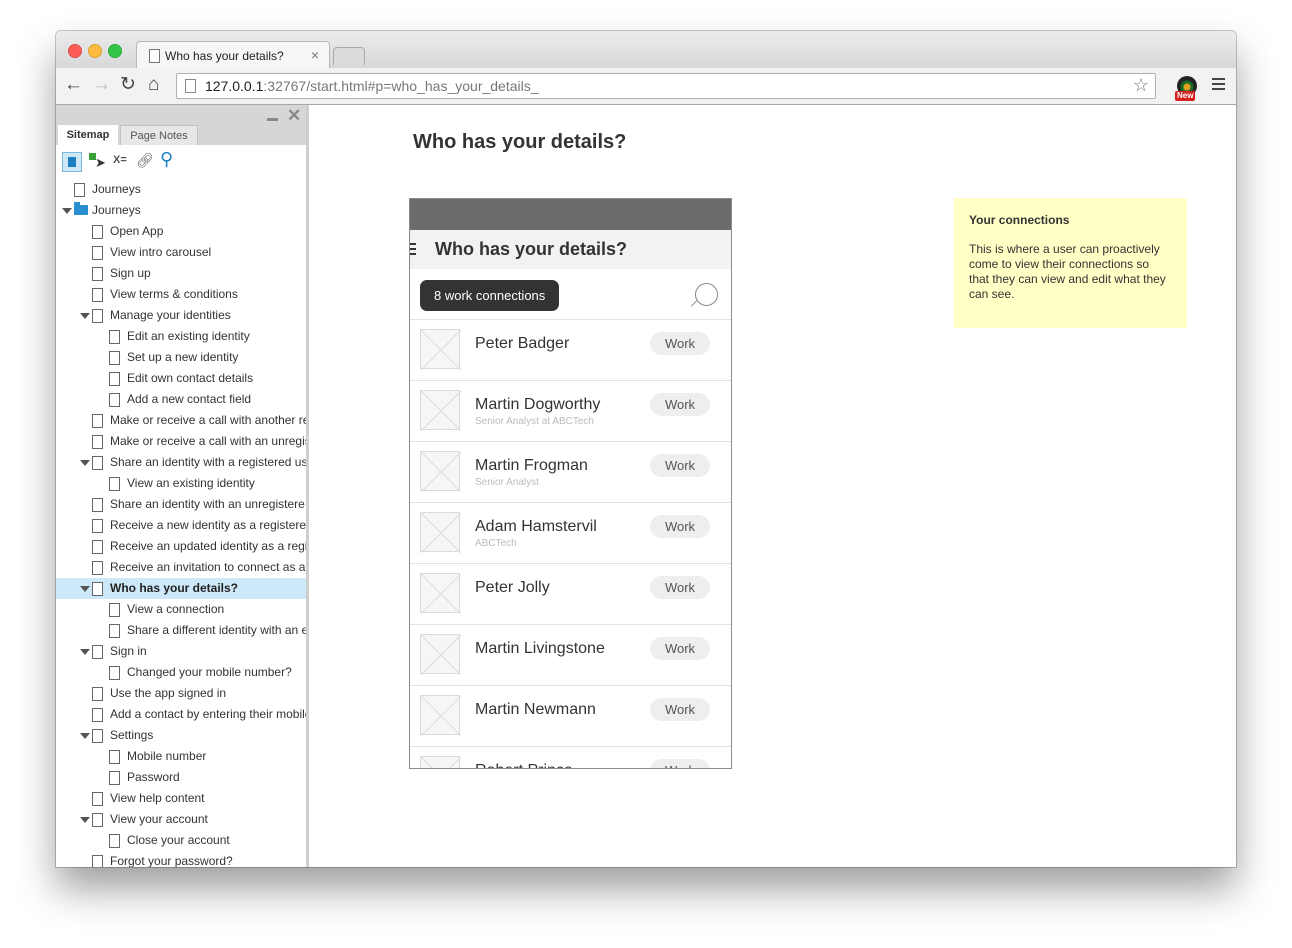 Image resolution: width=1292 pixels, height=948 pixels. What do you see at coordinates (315, 55) in the screenshot?
I see `tab-close-icon: ×` at bounding box center [315, 55].